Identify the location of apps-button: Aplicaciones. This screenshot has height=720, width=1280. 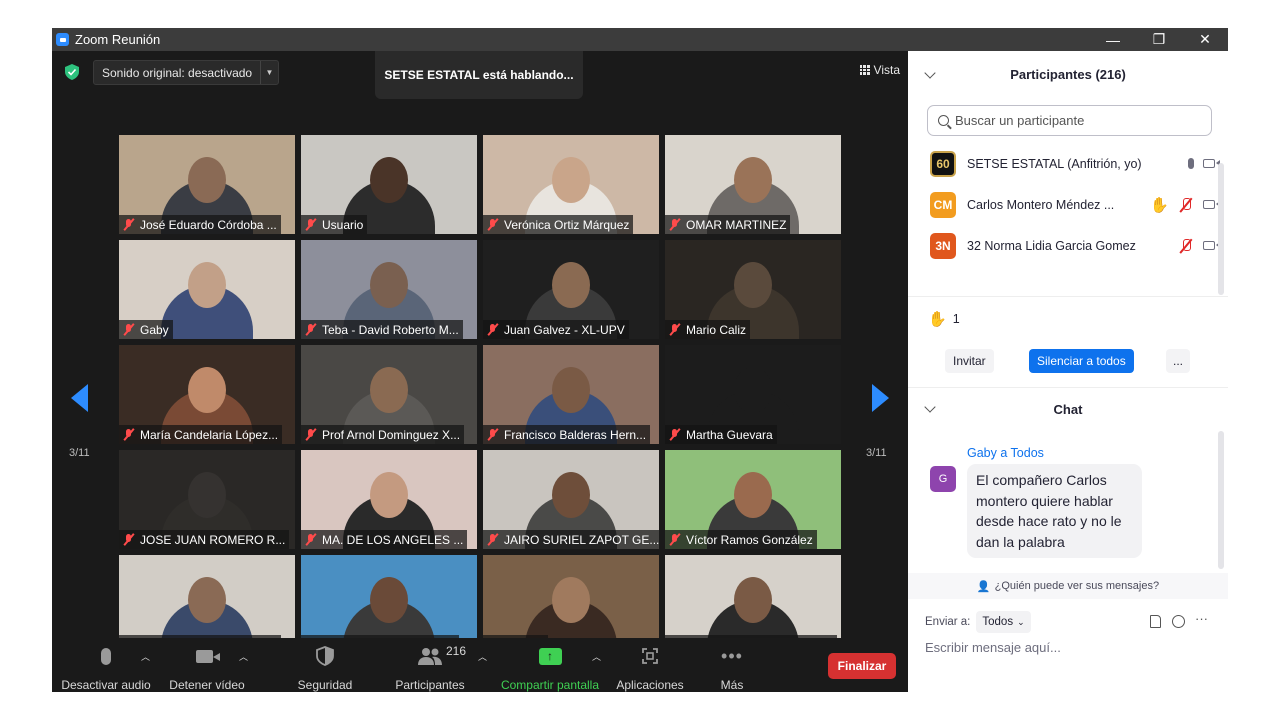
(650, 667).